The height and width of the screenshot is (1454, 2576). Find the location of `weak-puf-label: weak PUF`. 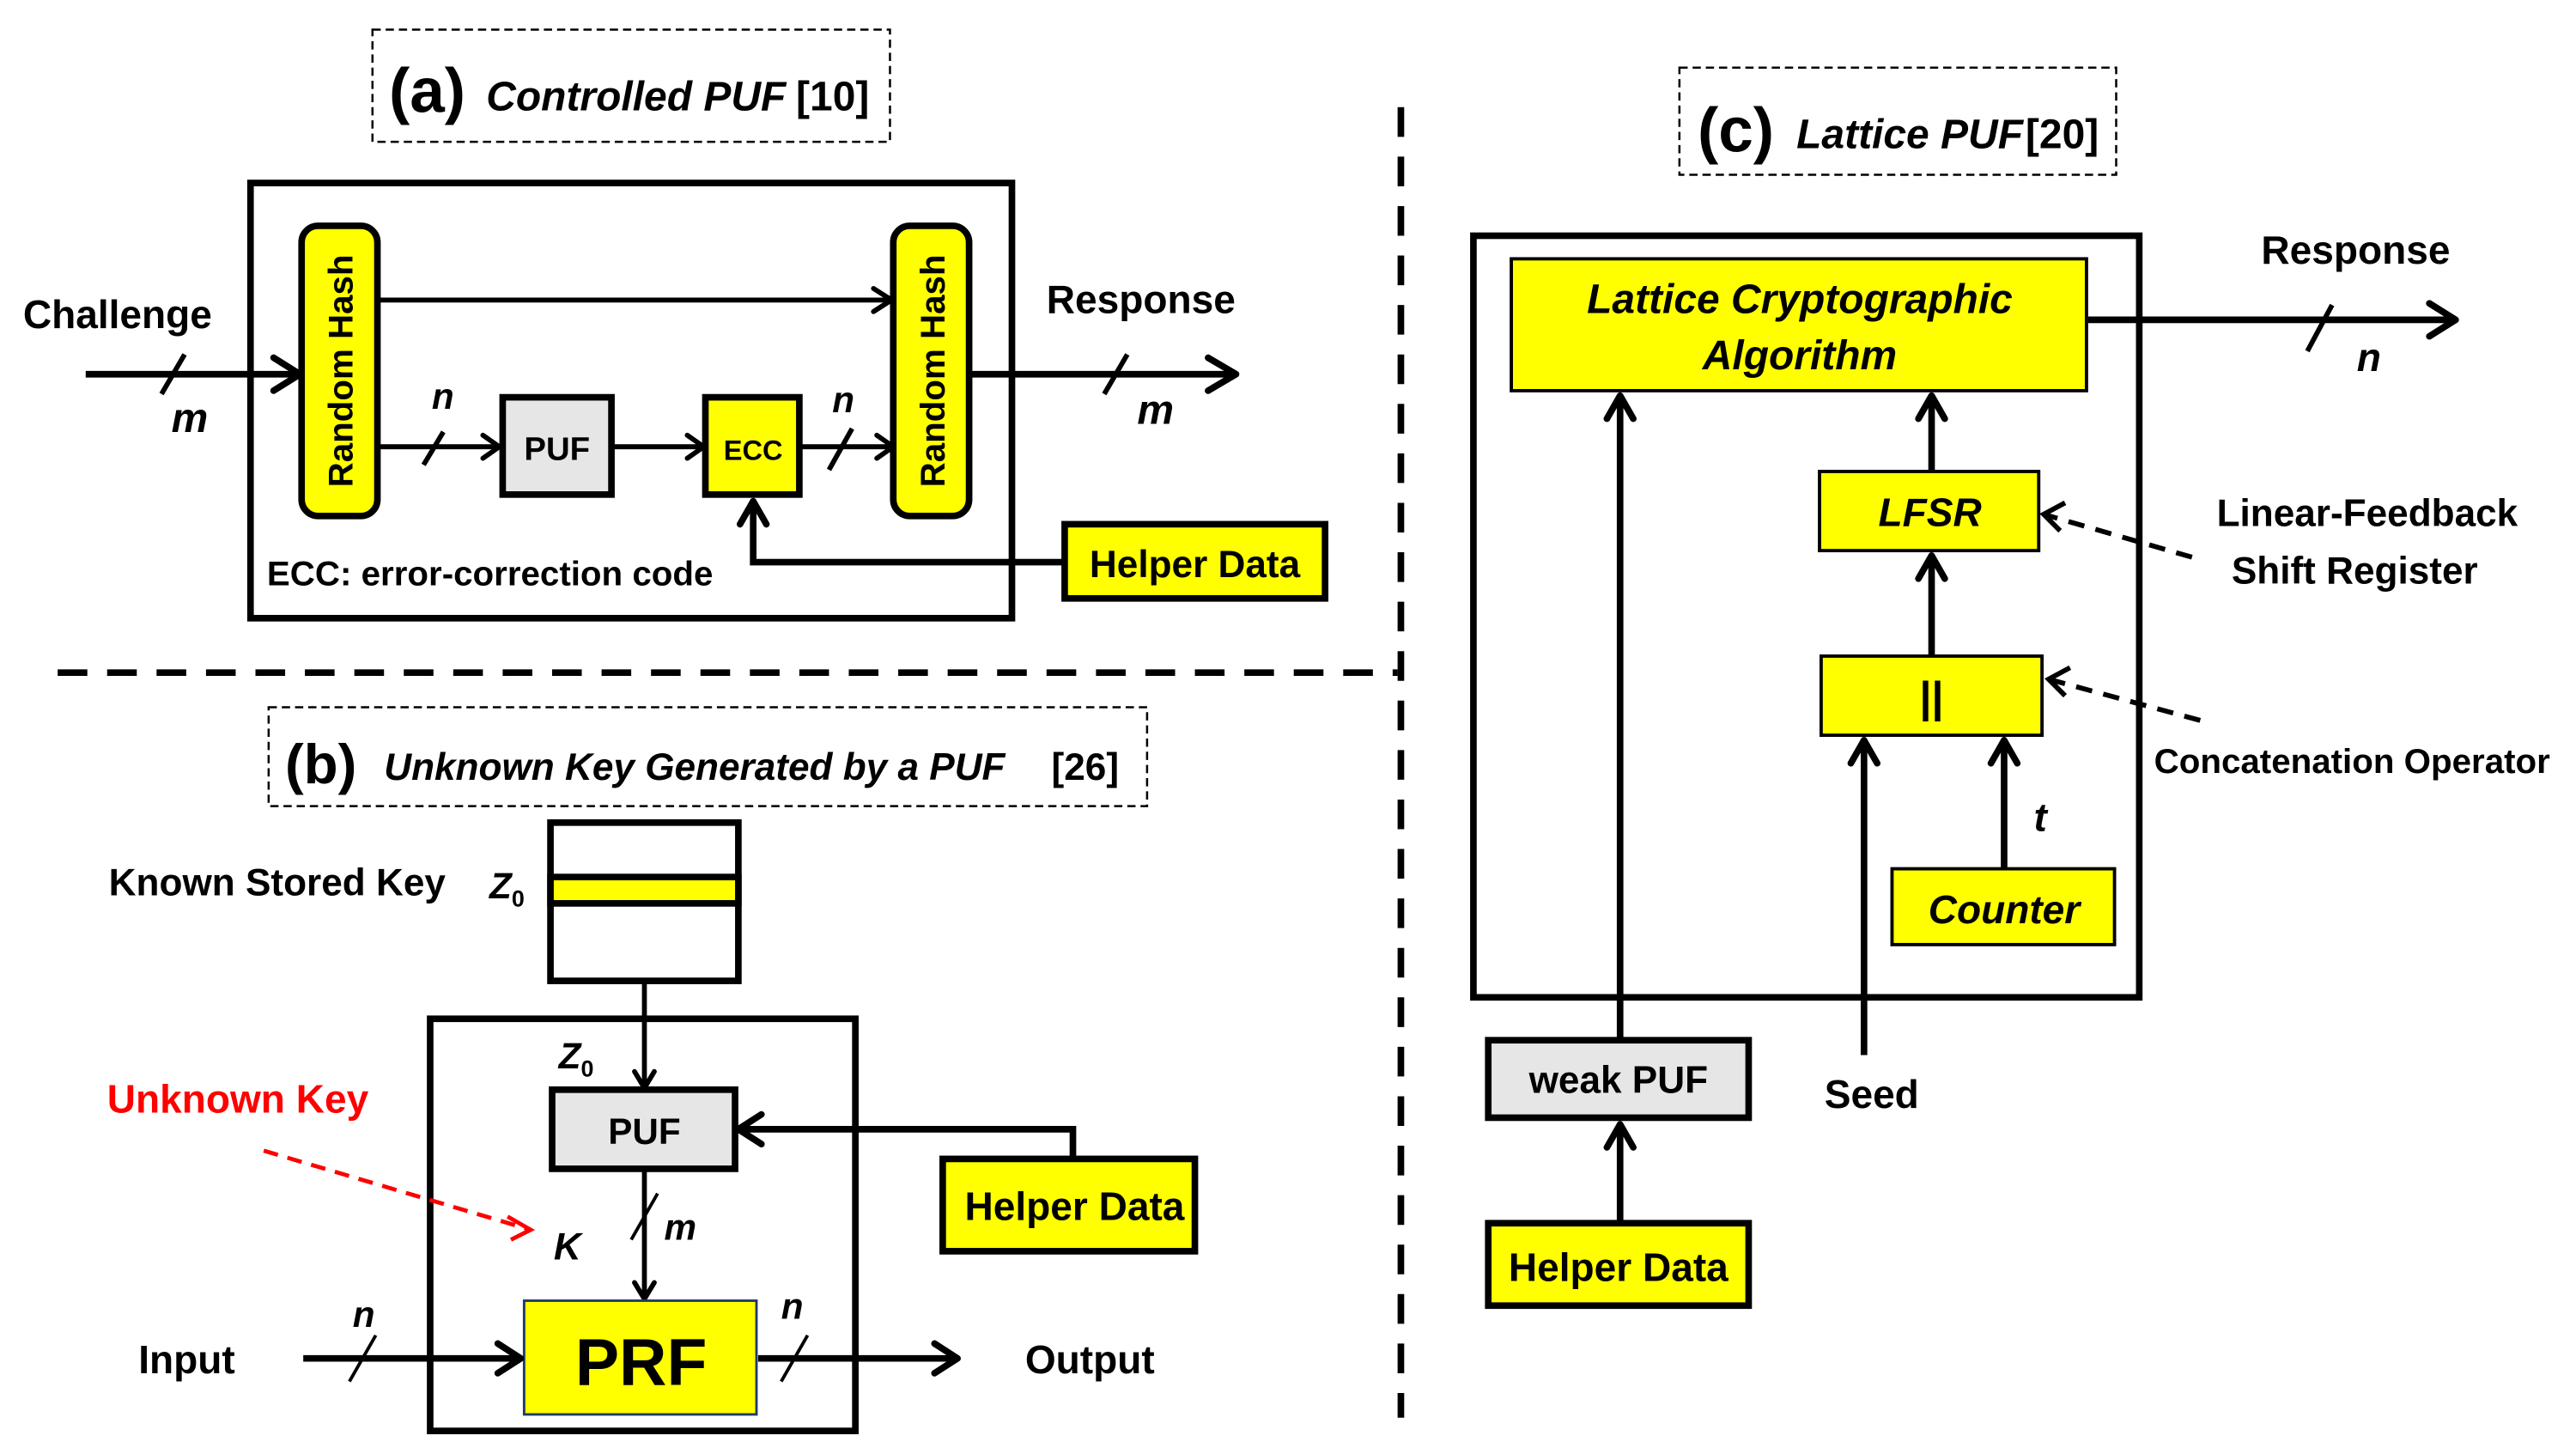

weak-puf-label: weak PUF is located at coordinates (1618, 1081).